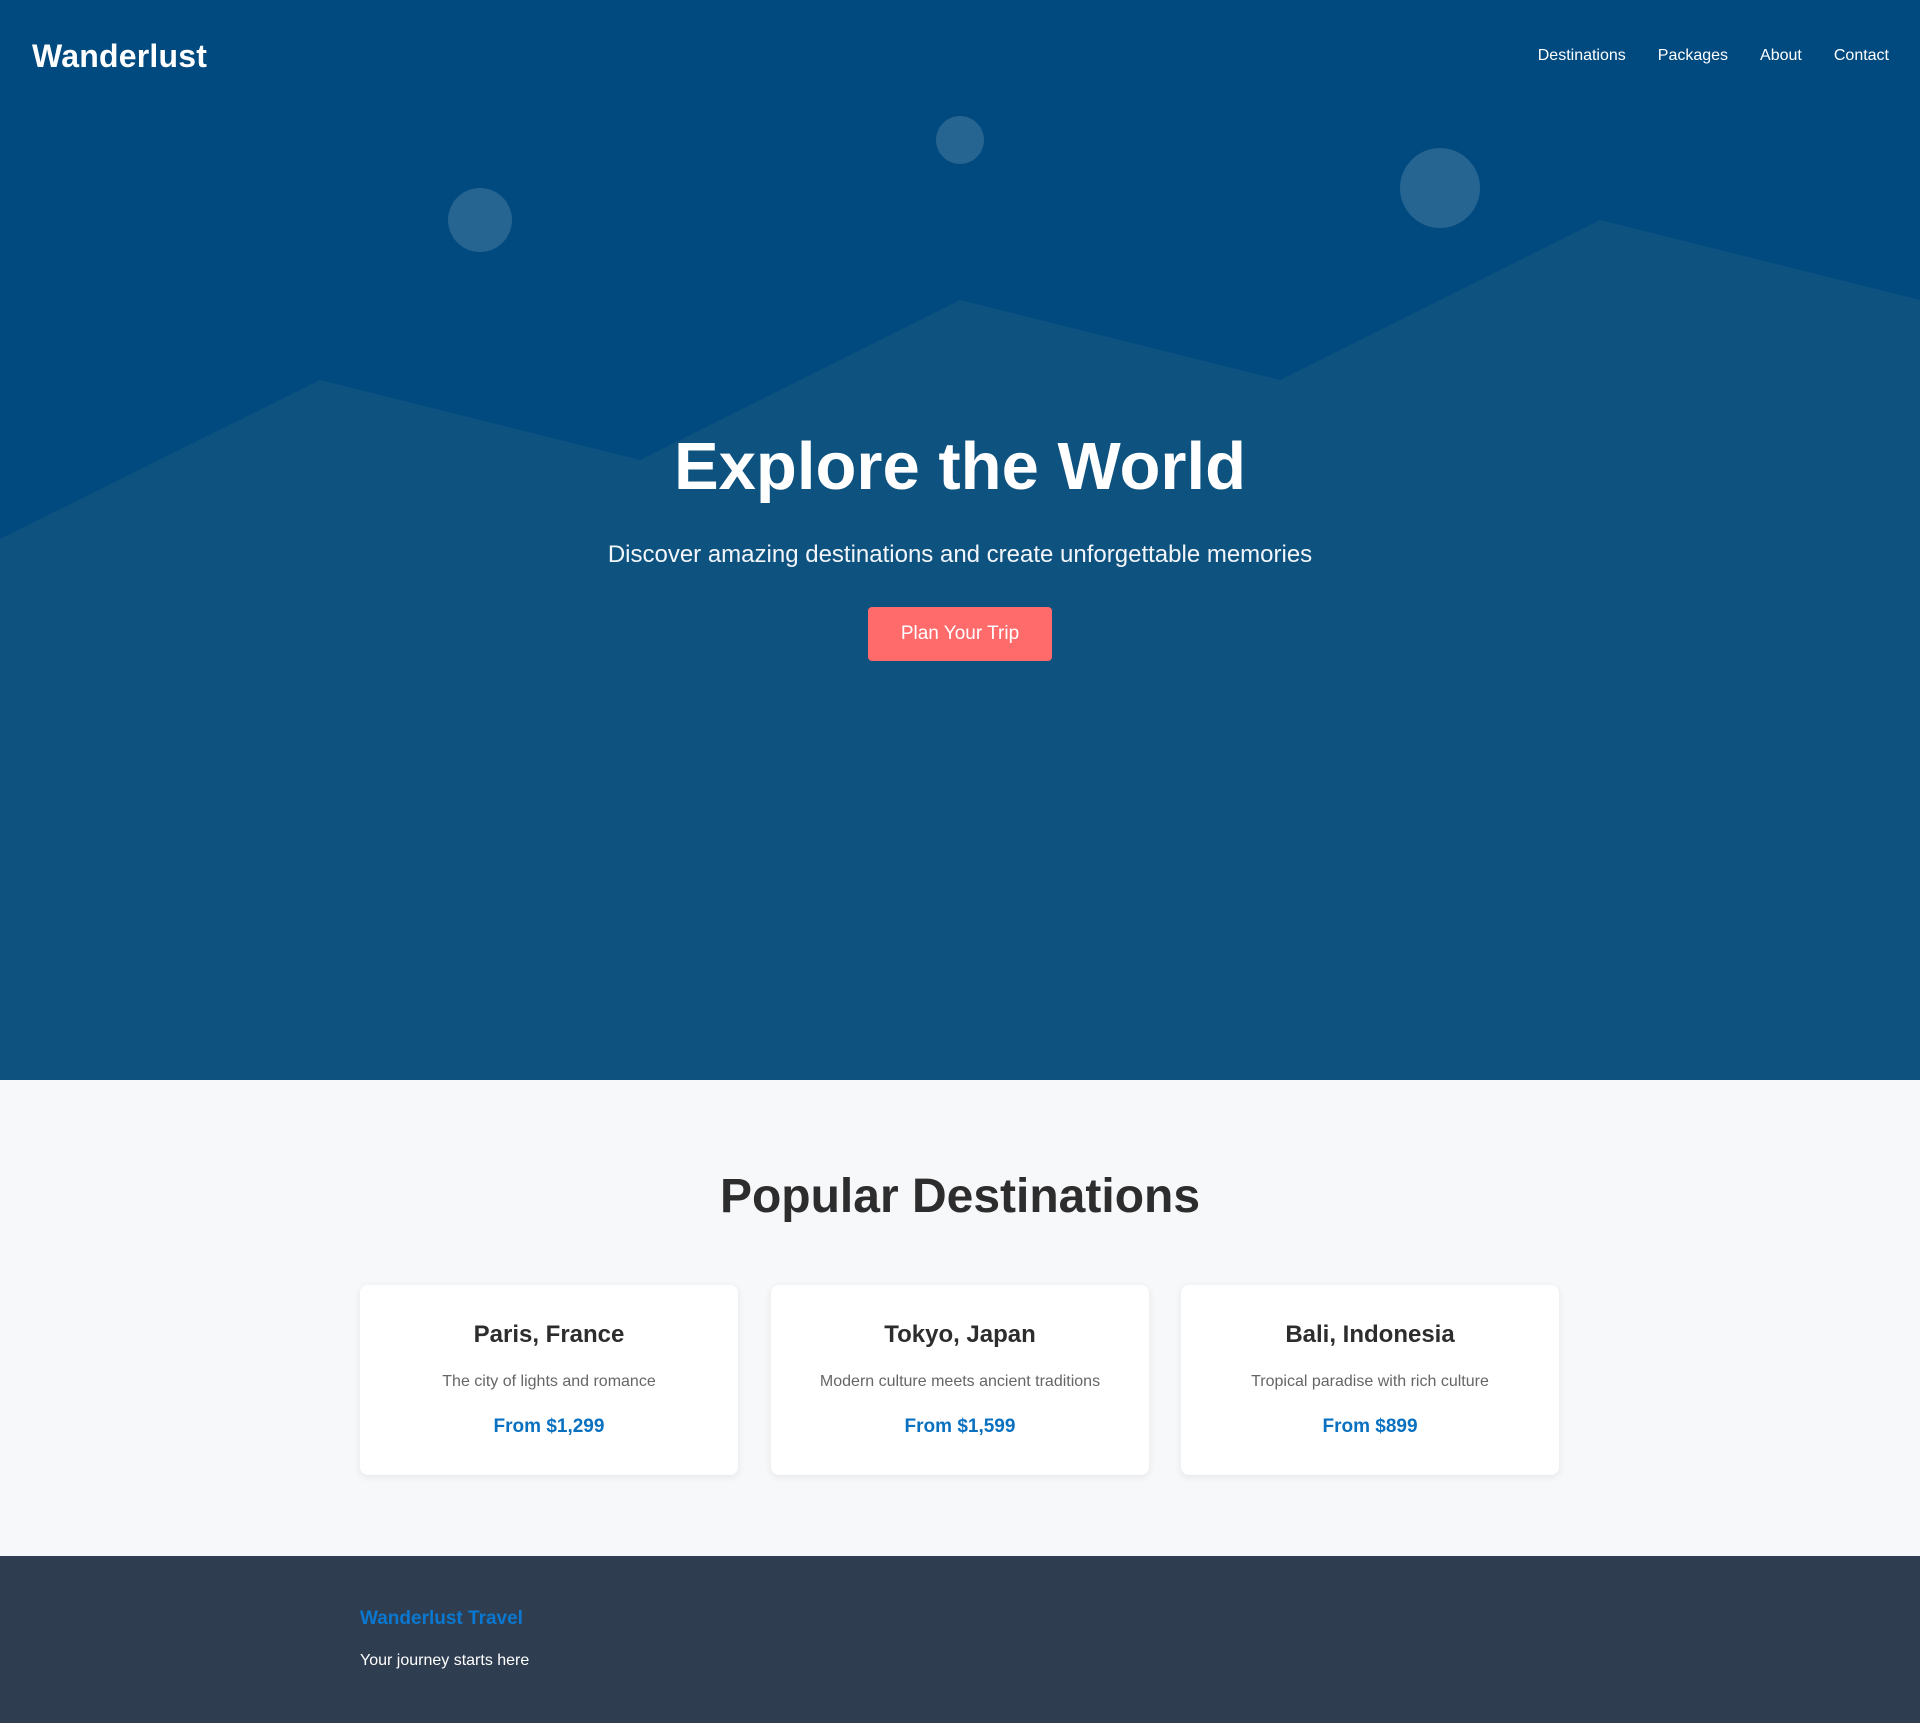 The width and height of the screenshot is (1920, 1723). Describe the element at coordinates (1370, 1334) in the screenshot. I see `destination-name: Bali, Indonesia` at that location.